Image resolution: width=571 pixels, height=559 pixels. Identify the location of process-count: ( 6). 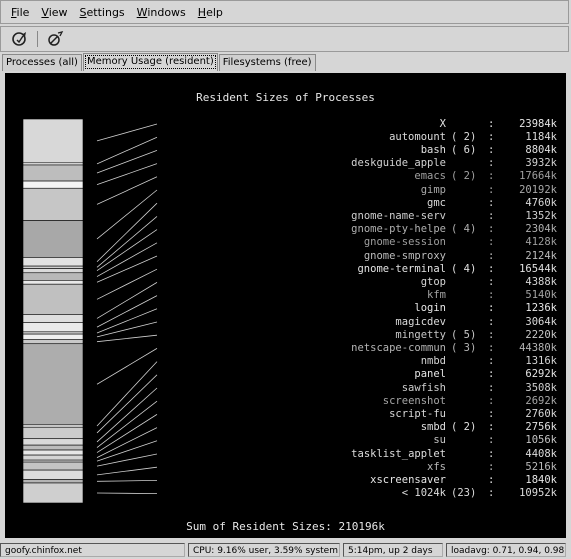
(464, 149).